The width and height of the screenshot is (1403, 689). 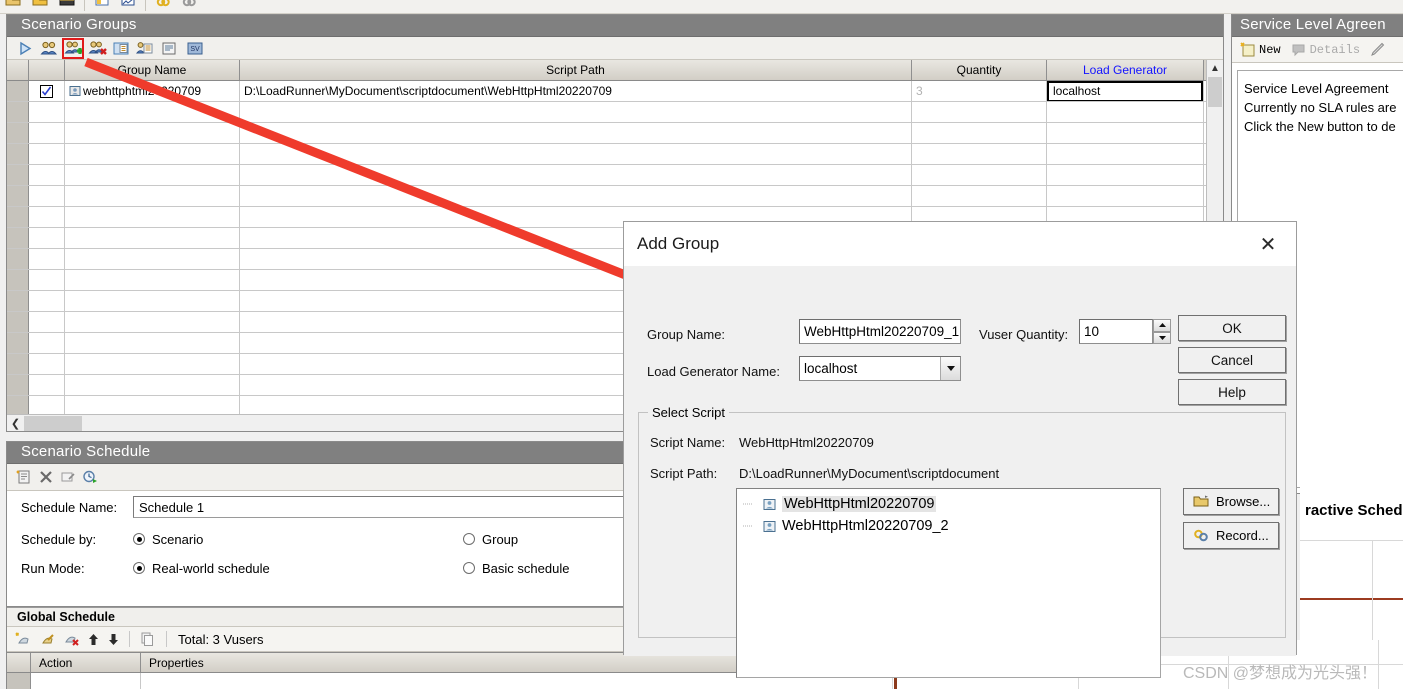 I want to click on scroll-up-icon: ▲, so click(x=1215, y=68).